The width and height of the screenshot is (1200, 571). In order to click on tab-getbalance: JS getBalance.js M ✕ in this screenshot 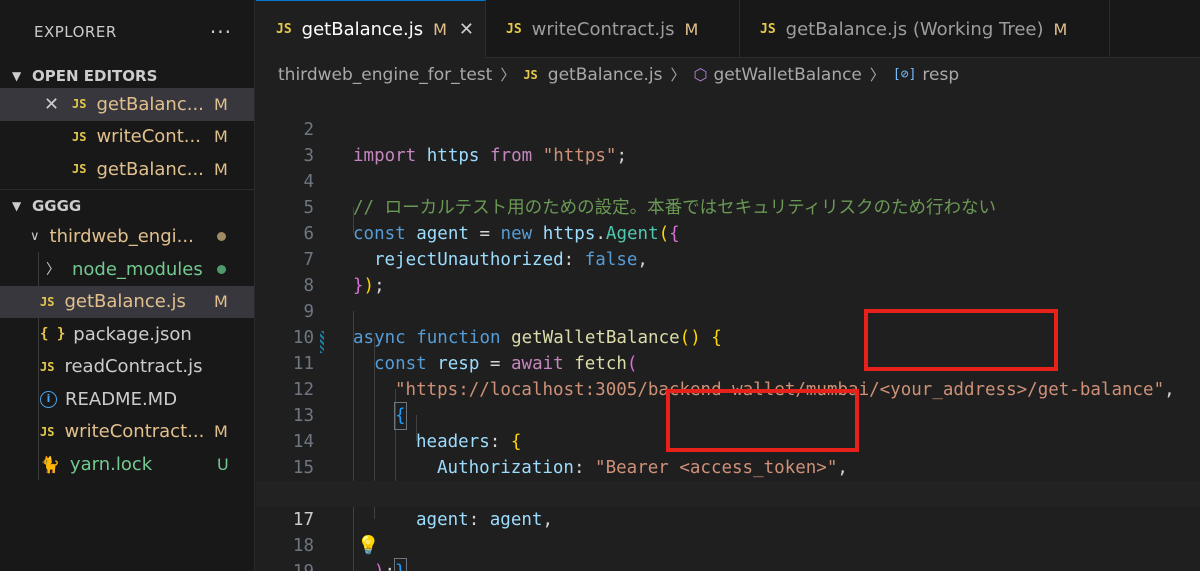, I will do `click(371, 29)`.